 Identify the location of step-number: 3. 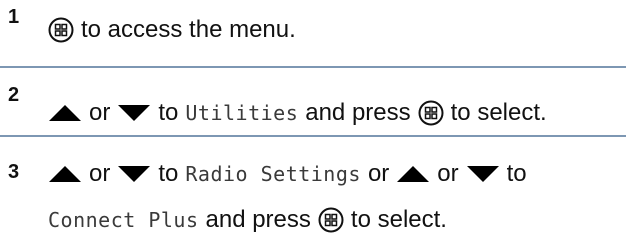
(14, 172).